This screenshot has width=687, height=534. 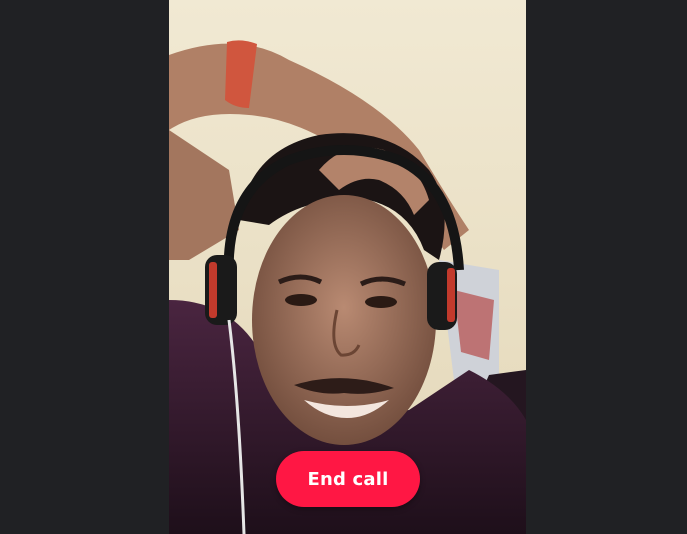 What do you see at coordinates (348, 479) in the screenshot?
I see `end-call-button: End call` at bounding box center [348, 479].